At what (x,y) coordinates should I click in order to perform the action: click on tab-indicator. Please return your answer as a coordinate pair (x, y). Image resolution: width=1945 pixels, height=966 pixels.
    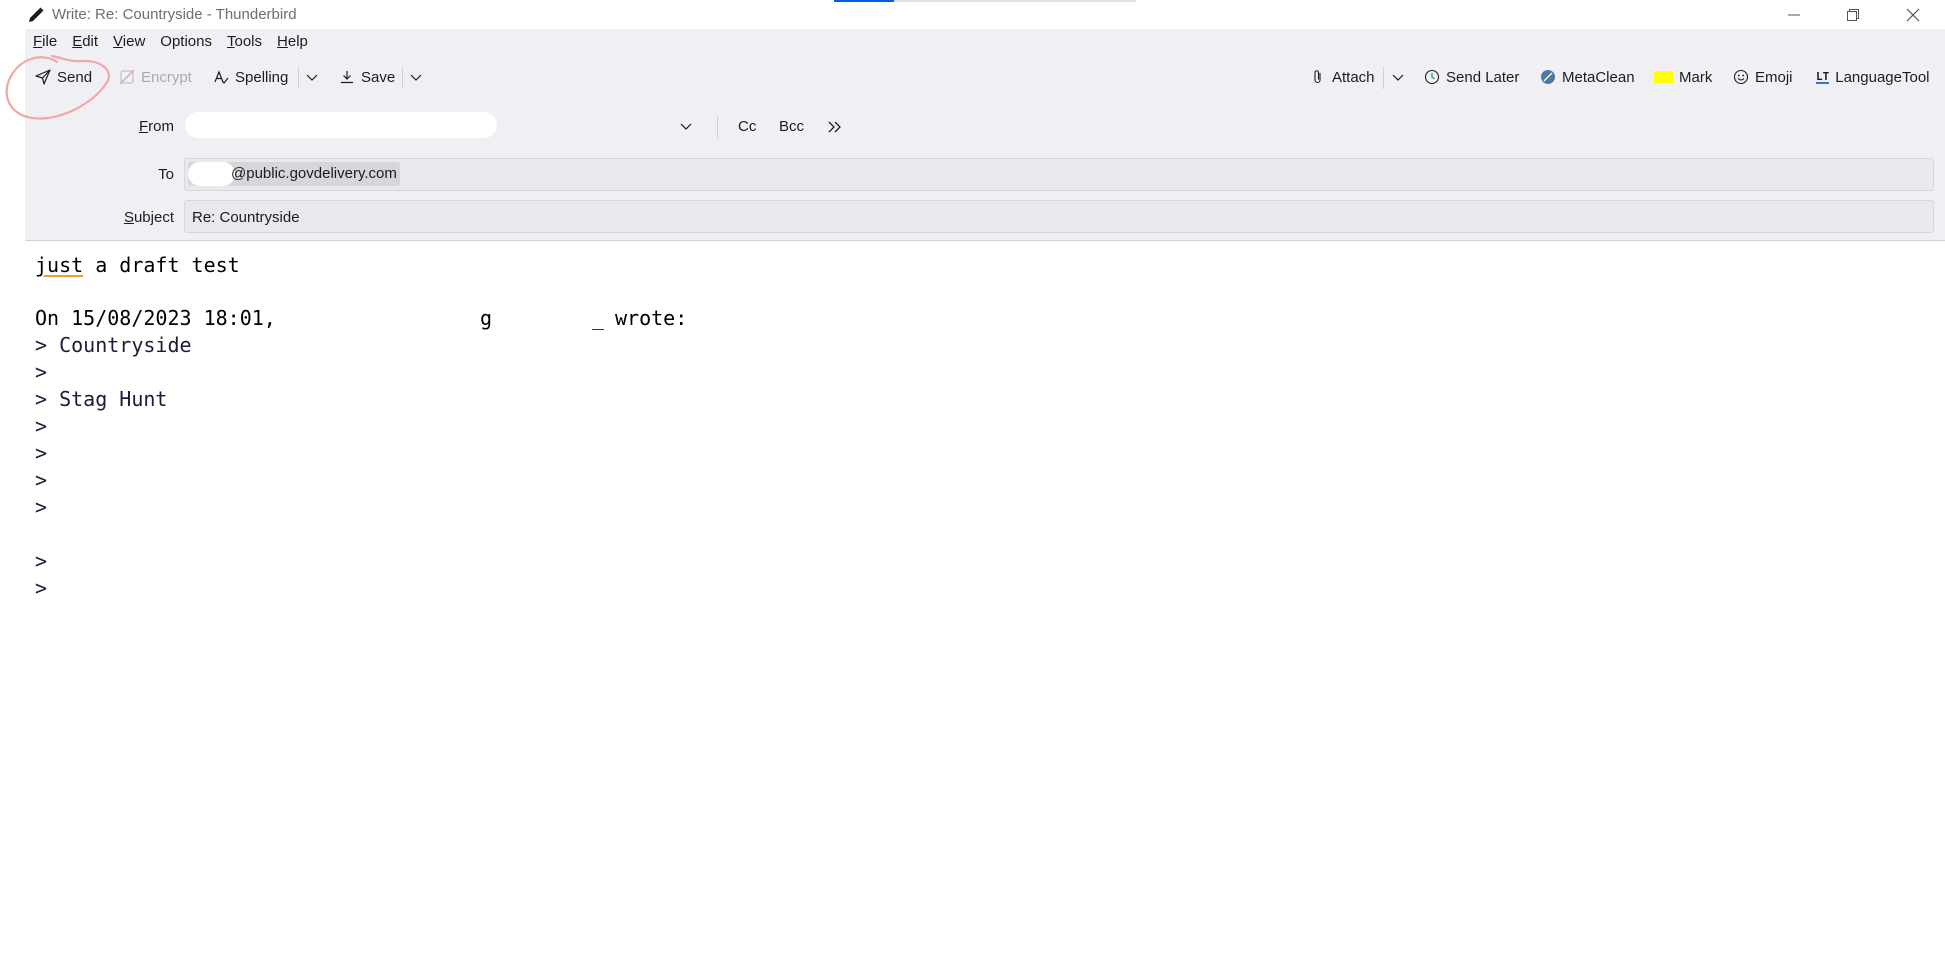
    Looking at the image, I should click on (985, 1).